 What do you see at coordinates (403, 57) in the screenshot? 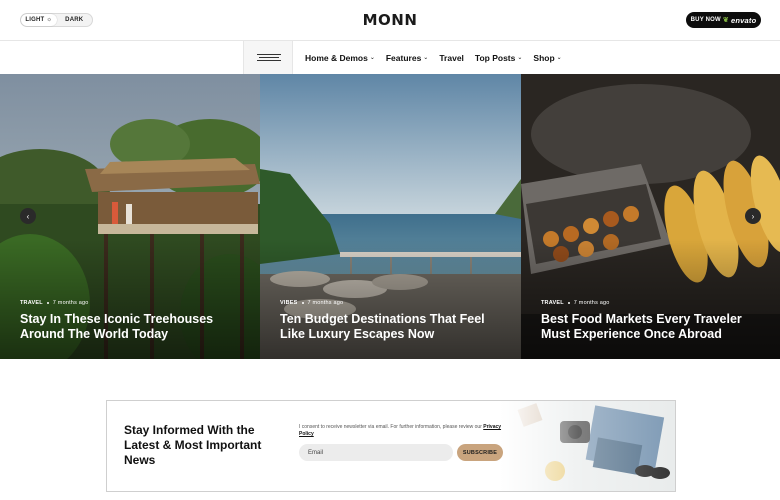
I see `nav-item-label: Features` at bounding box center [403, 57].